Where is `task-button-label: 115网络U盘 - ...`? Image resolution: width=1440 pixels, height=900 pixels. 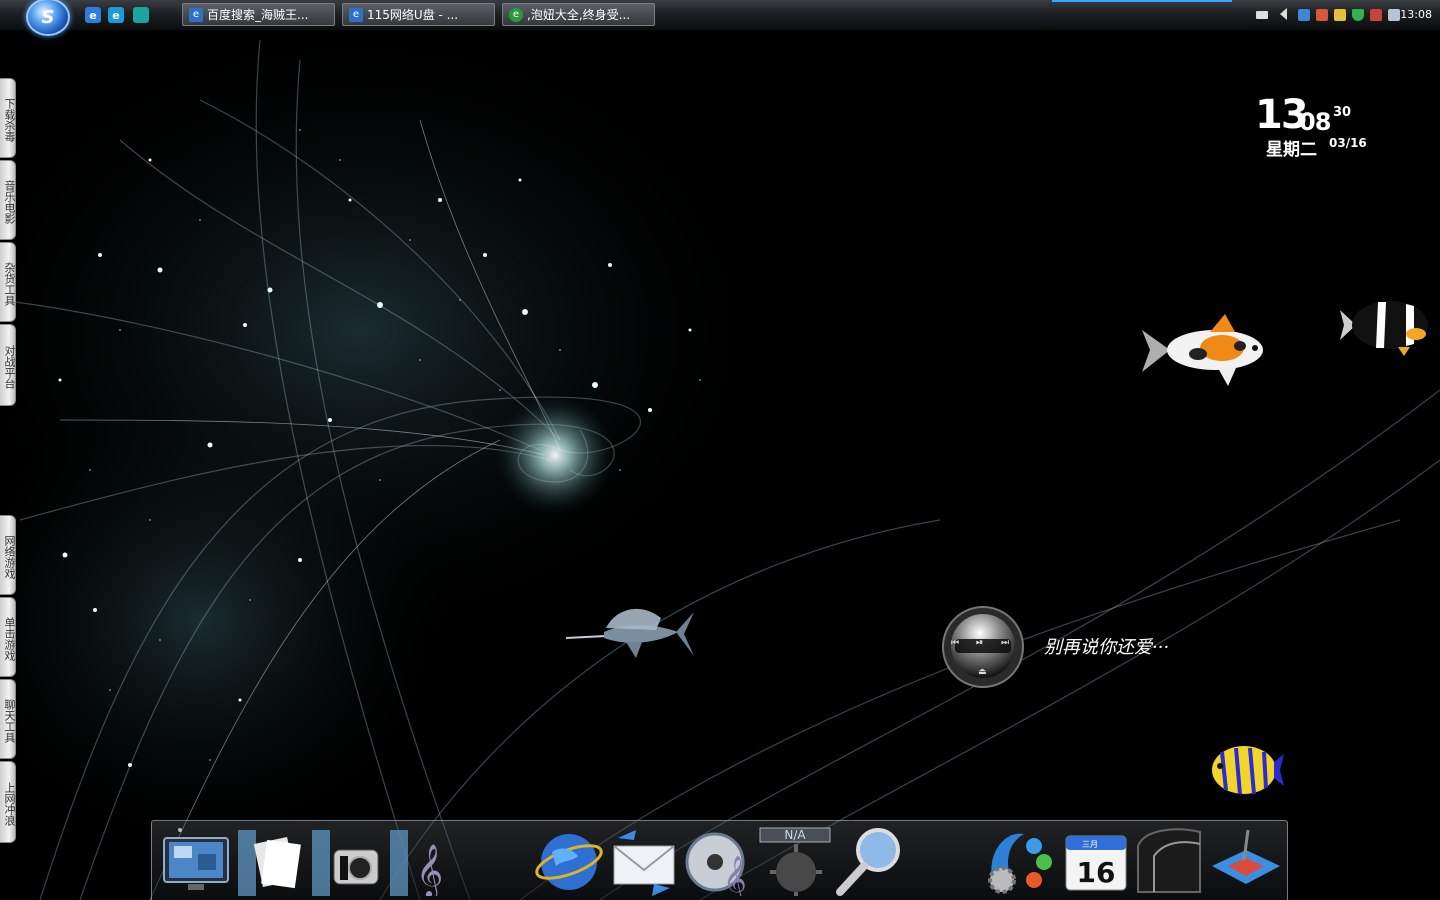 task-button-label: 115网络U盘 - ... is located at coordinates (413, 15).